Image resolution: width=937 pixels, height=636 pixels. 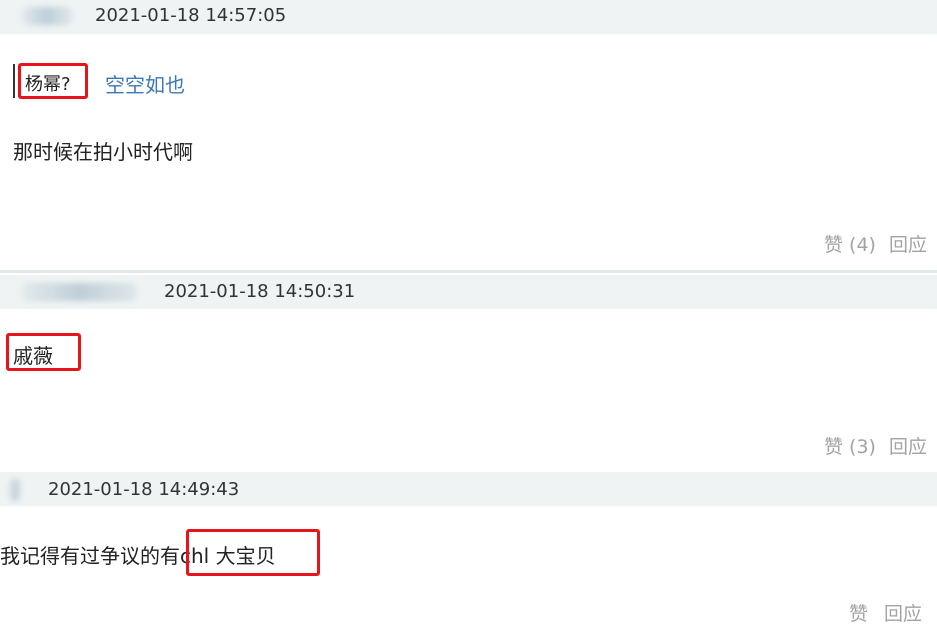 I want to click on comment-text-prefix: 我记得有过争议的有, so click(x=90, y=556).